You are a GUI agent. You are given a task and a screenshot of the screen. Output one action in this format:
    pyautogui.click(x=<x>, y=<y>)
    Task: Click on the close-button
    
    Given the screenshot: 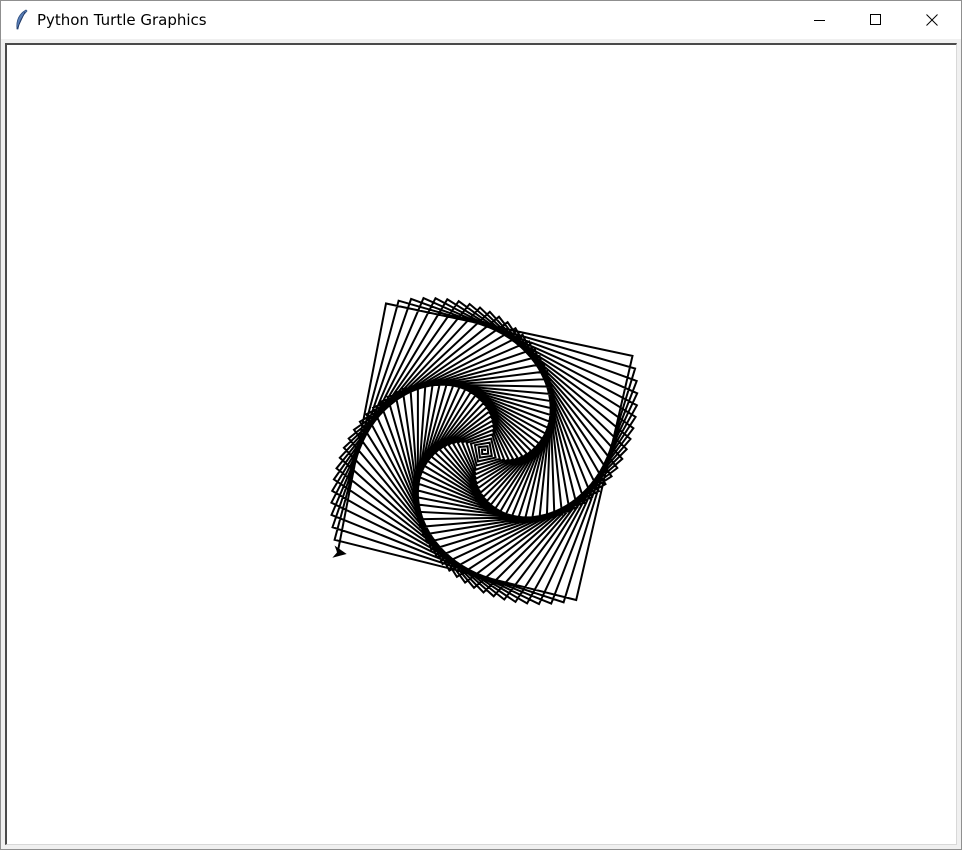 What is the action you would take?
    pyautogui.click(x=932, y=20)
    